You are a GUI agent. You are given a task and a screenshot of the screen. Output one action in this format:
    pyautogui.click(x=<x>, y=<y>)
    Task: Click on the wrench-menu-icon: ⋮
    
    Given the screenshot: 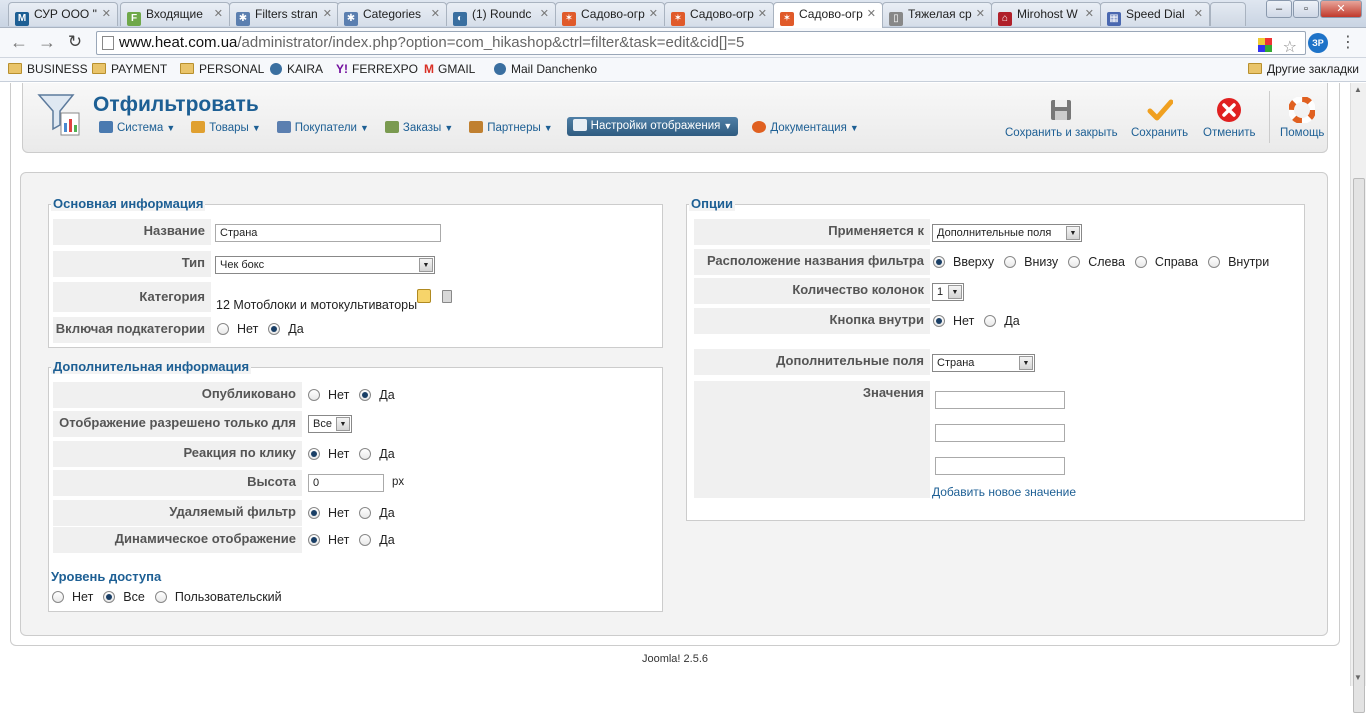 What is the action you would take?
    pyautogui.click(x=1348, y=42)
    